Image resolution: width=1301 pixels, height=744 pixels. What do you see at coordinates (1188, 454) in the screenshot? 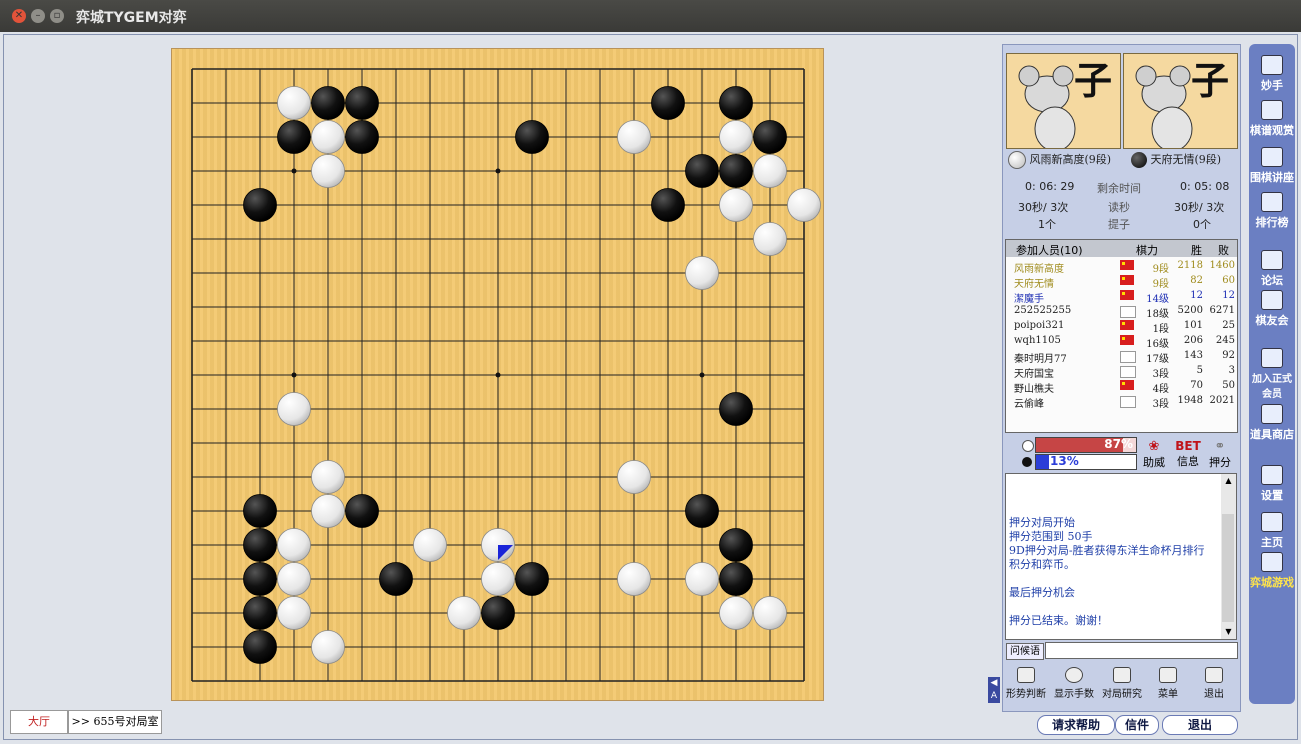
I see `info-button: BET 信息` at bounding box center [1188, 454].